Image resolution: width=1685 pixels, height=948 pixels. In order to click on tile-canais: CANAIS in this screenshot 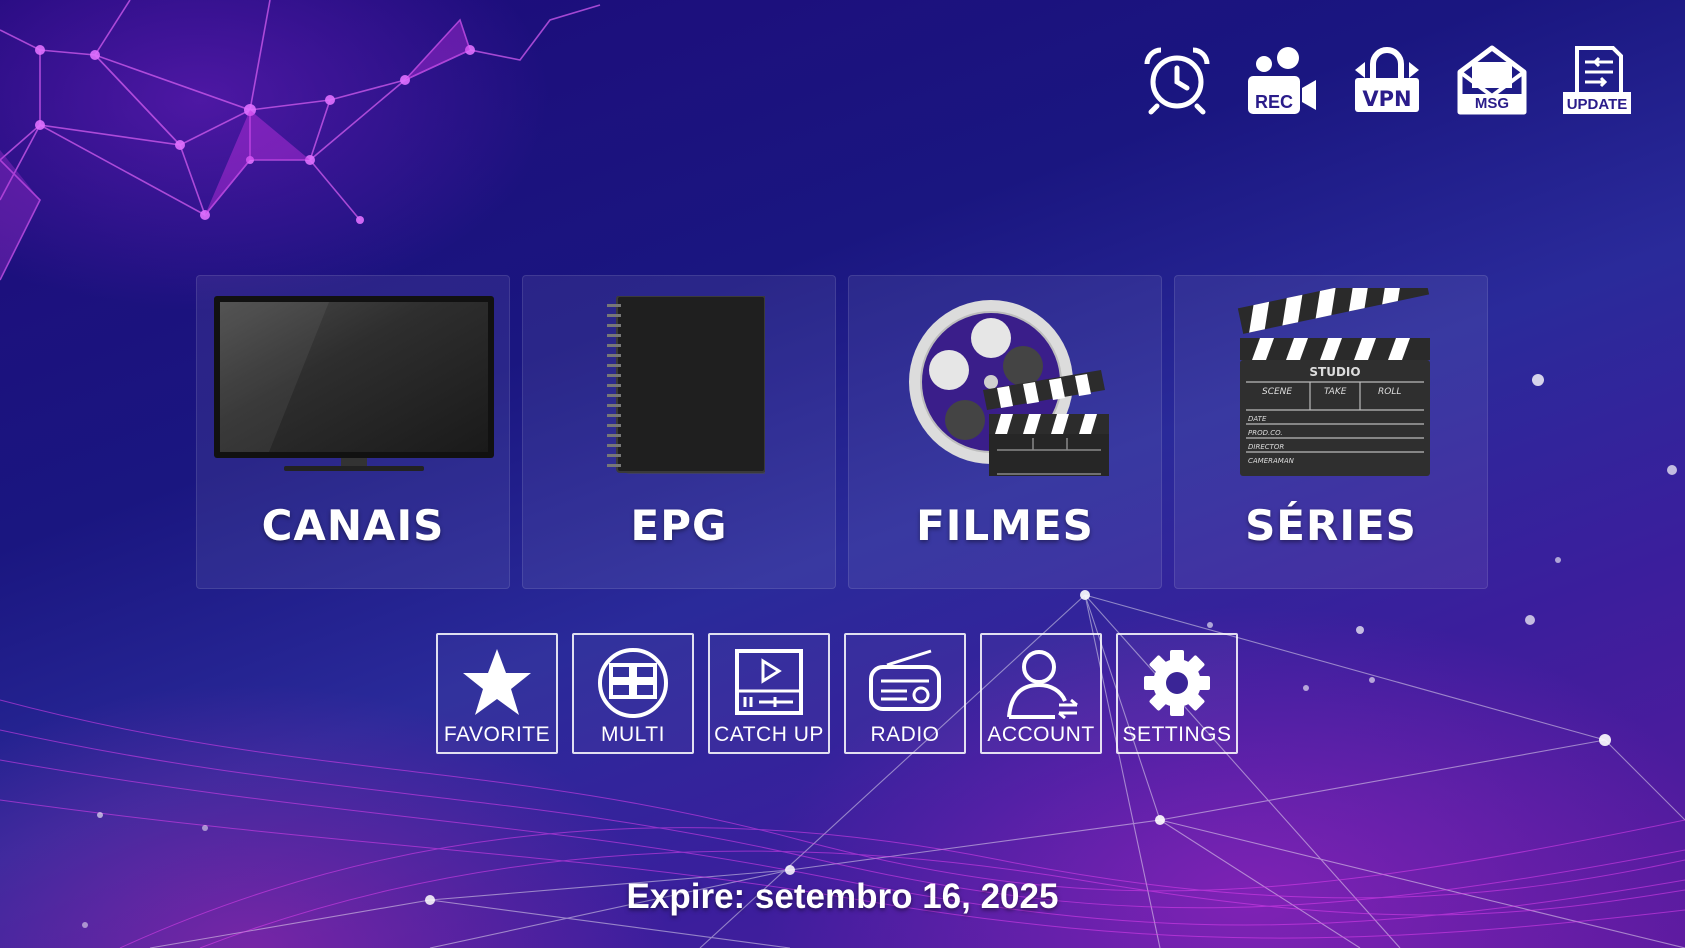, I will do `click(353, 432)`.